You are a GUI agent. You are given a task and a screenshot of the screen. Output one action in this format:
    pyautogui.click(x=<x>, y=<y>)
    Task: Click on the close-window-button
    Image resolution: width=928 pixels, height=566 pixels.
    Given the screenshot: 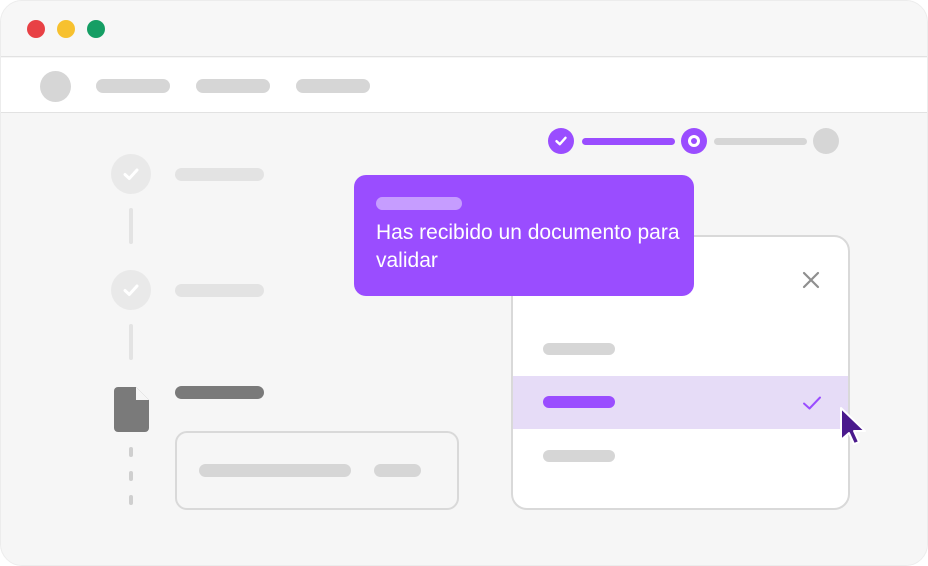 What is the action you would take?
    pyautogui.click(x=36, y=29)
    